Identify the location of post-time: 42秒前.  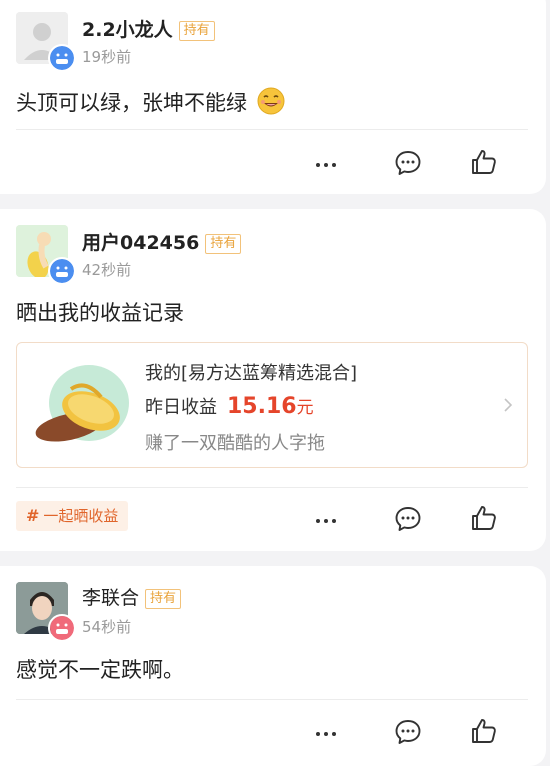
(107, 270).